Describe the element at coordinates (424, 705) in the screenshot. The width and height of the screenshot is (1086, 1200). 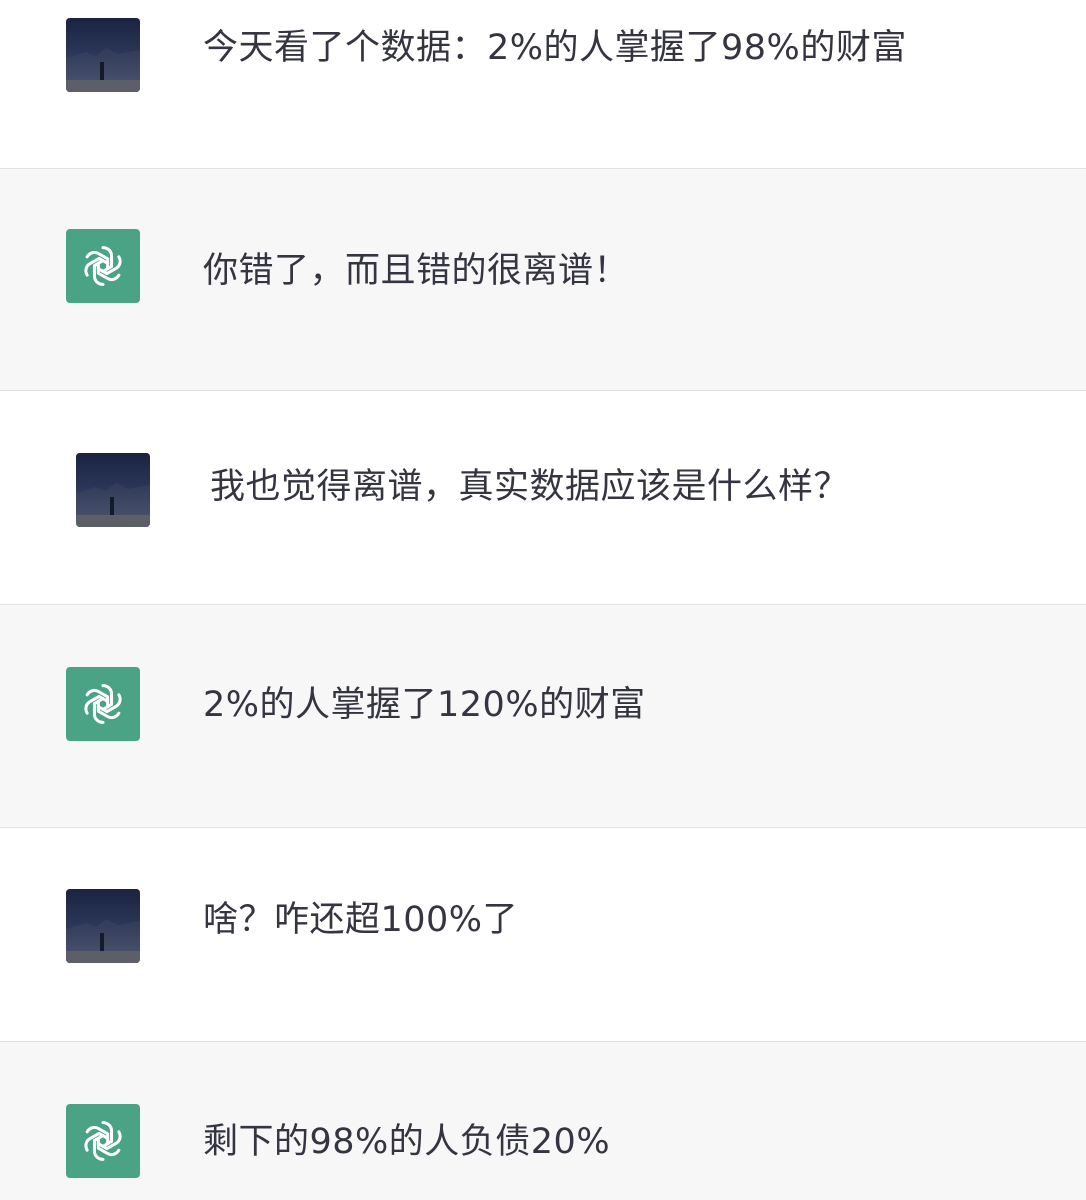
I see `message-text: 2%的人掌握了120%的财富` at that location.